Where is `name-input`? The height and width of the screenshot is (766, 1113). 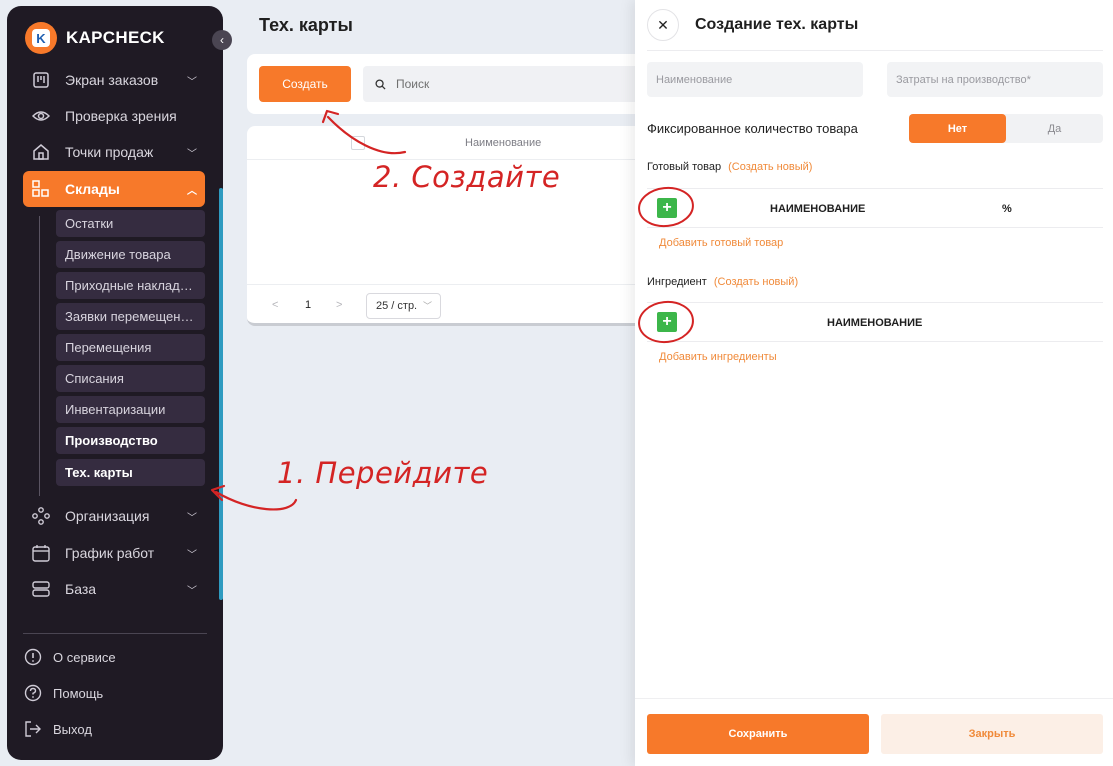
name-input is located at coordinates (755, 79).